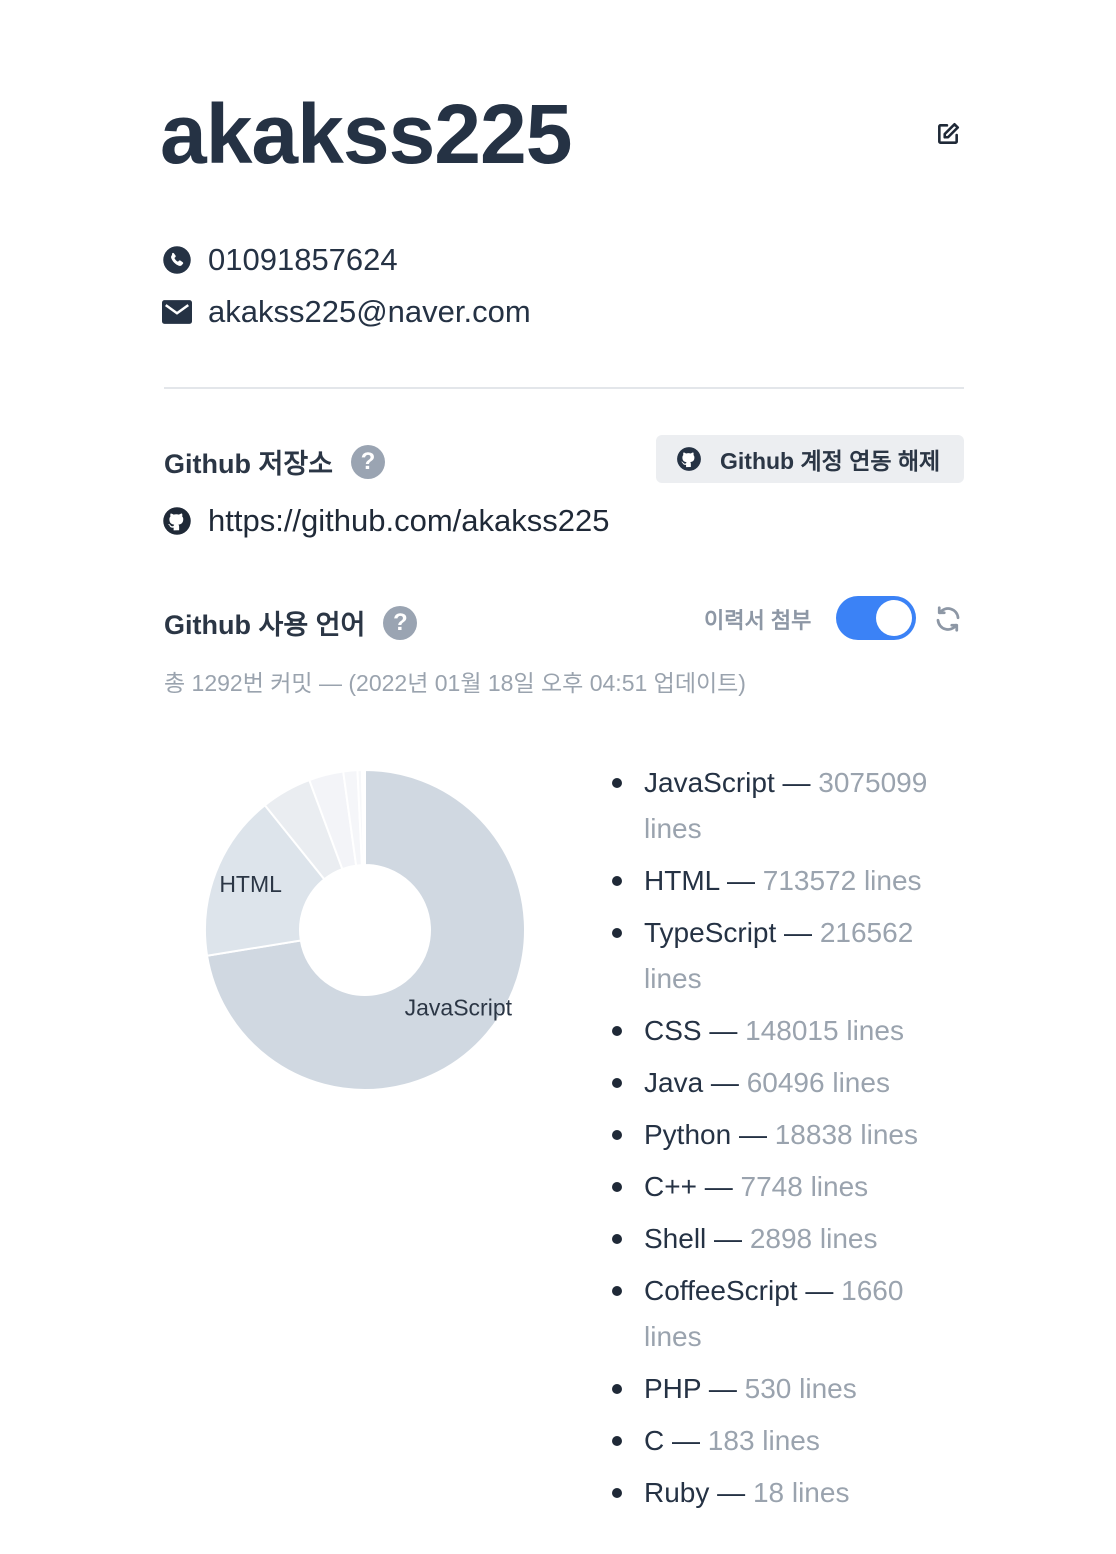 The image size is (1116, 1554). I want to click on github-repo-title: Github 저장소 ?, so click(274, 461).